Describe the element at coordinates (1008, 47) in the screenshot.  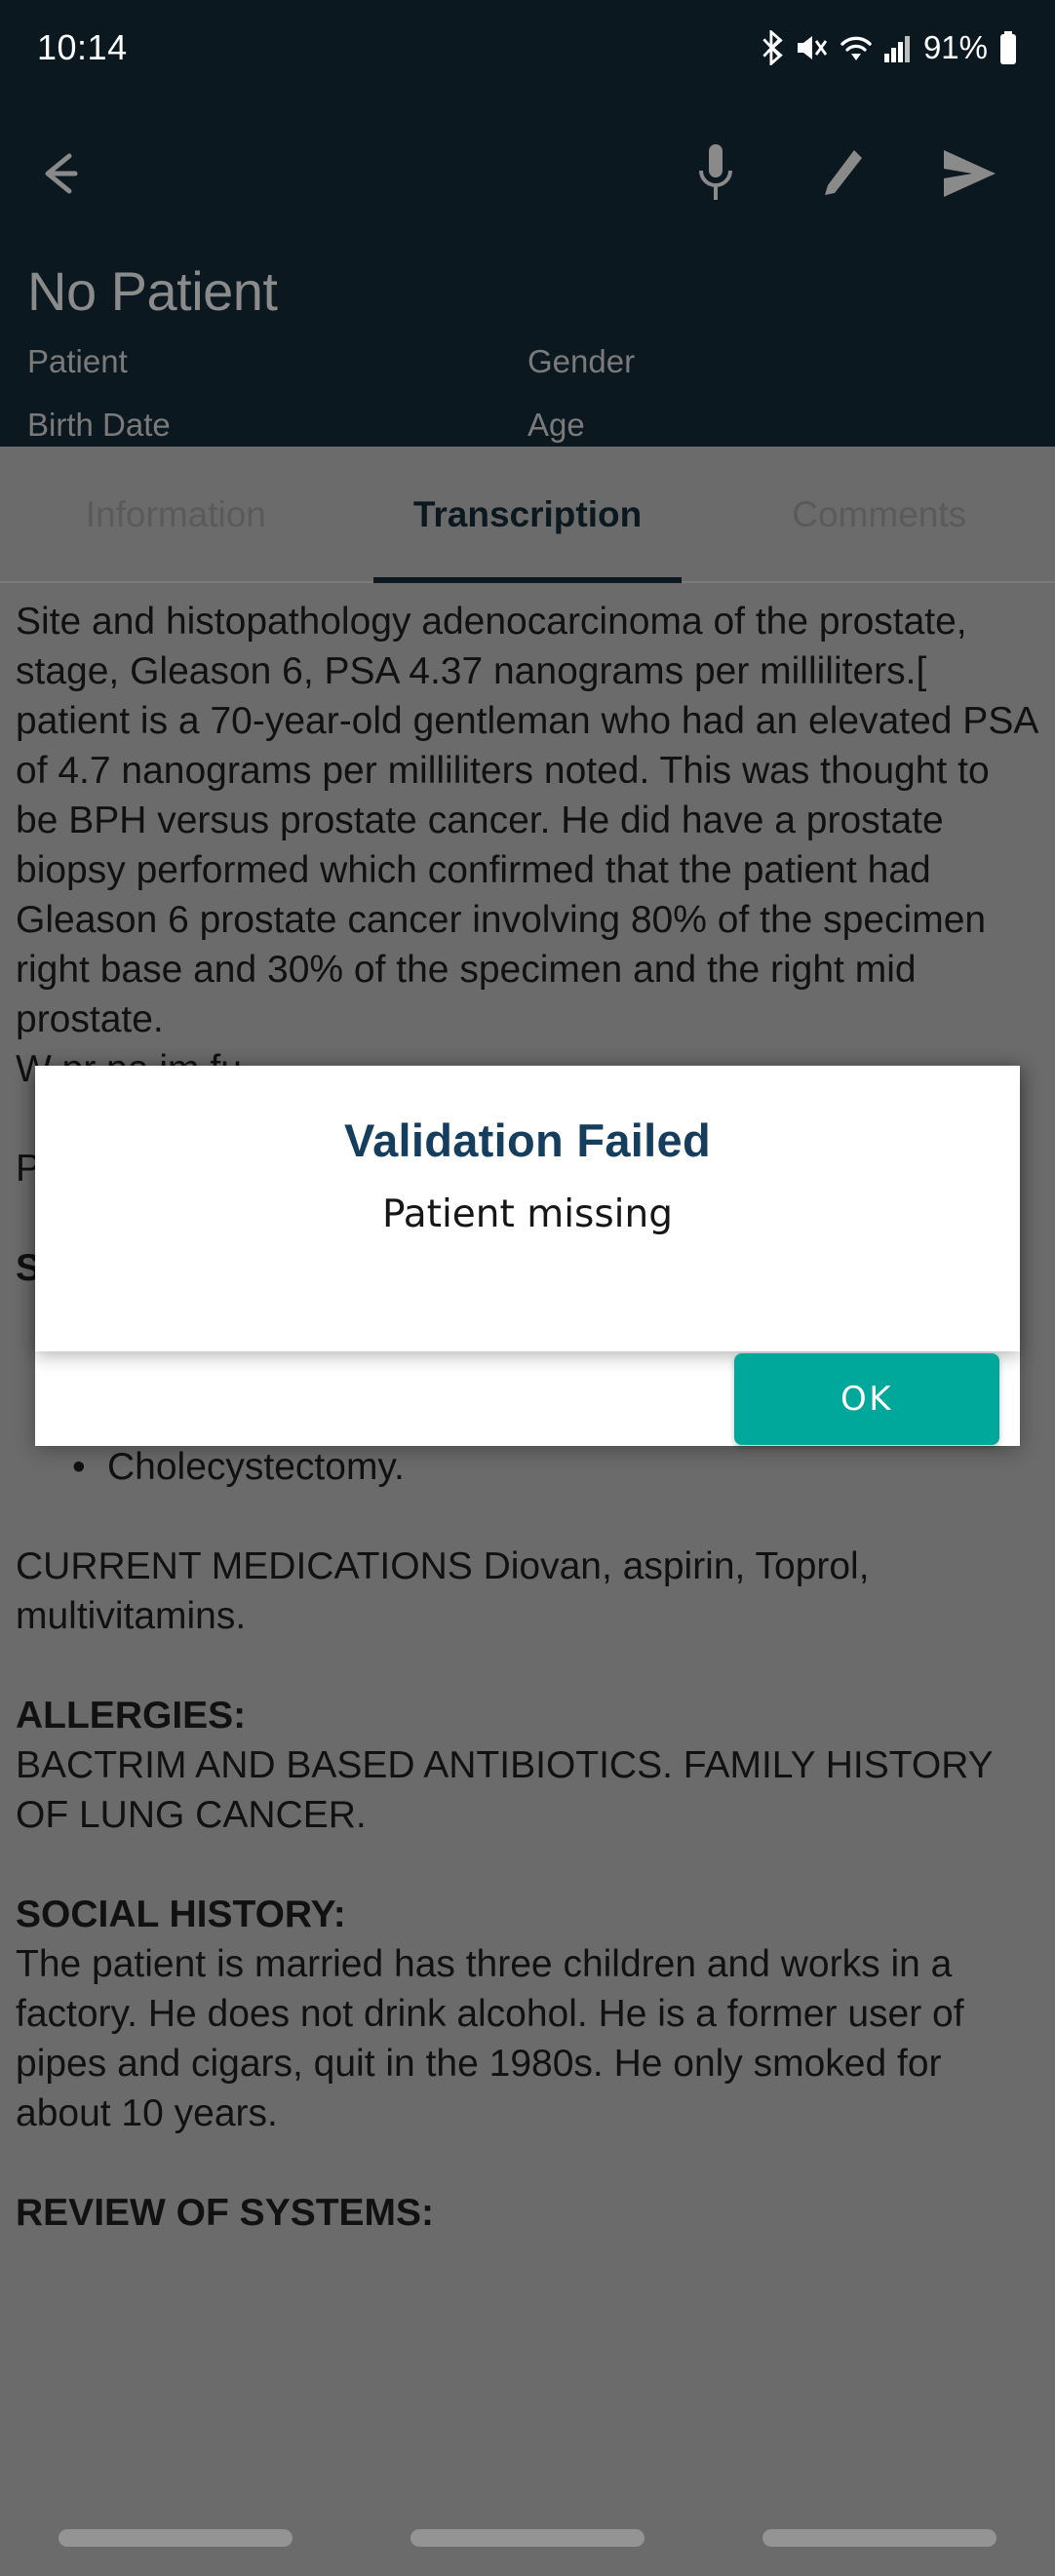
I see `battery-icon` at that location.